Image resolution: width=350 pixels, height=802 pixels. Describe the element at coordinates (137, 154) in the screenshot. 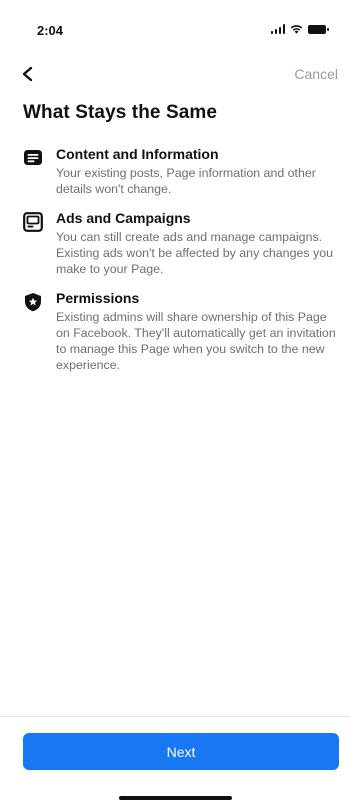

I see `section-title: Content and Information` at that location.